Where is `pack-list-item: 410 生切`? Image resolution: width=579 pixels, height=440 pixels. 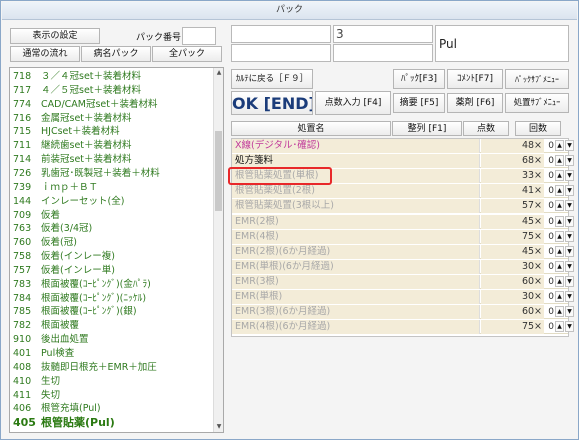
pack-list-item: 410 生切 is located at coordinates (112, 382).